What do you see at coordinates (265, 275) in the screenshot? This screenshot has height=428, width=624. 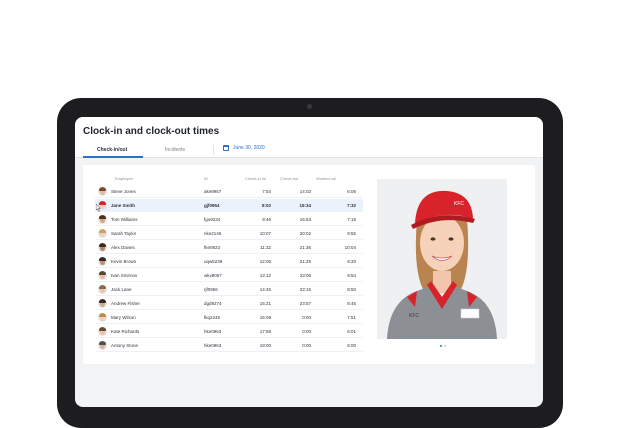 I see `check-in-time: 13:12` at bounding box center [265, 275].